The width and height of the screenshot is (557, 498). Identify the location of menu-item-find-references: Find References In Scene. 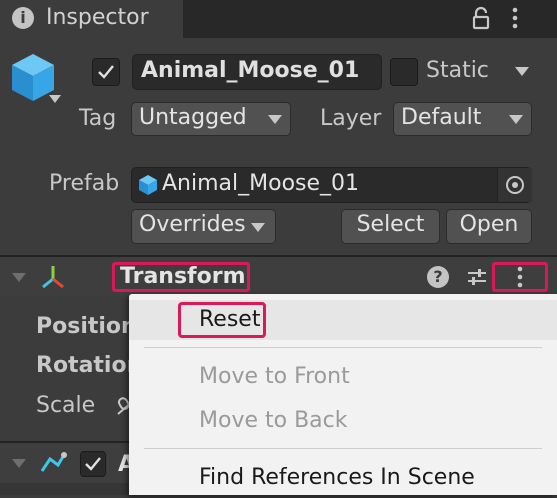
(343, 478).